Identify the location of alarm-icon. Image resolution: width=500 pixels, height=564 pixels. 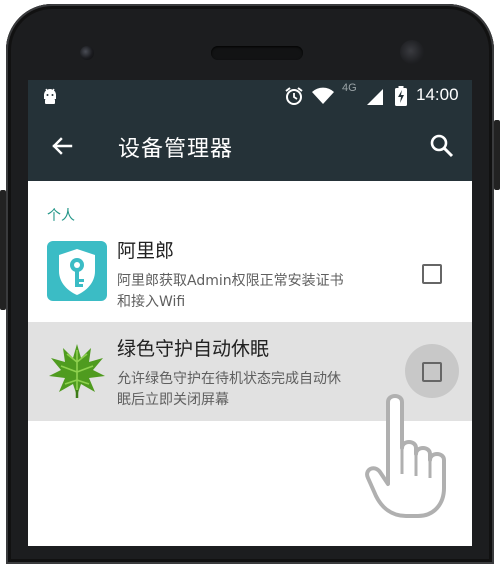
(294, 96).